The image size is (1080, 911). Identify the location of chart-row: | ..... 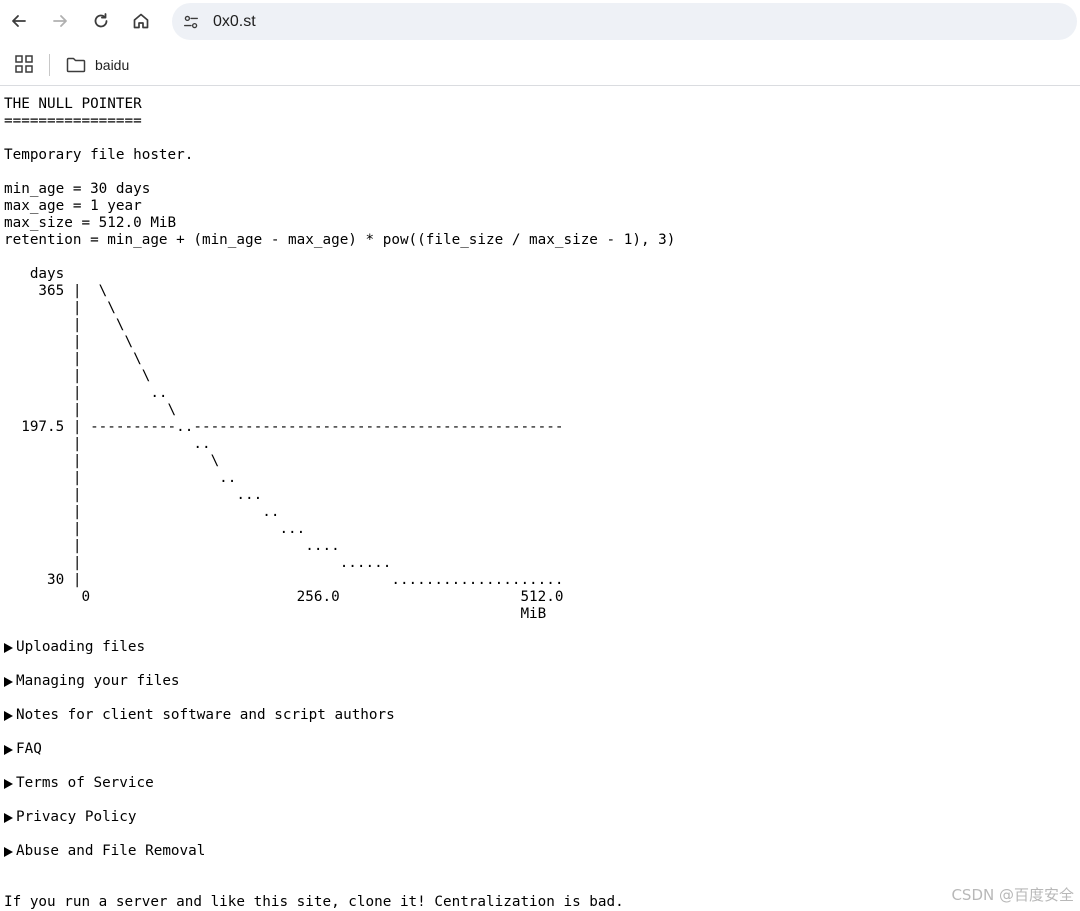
(172, 546).